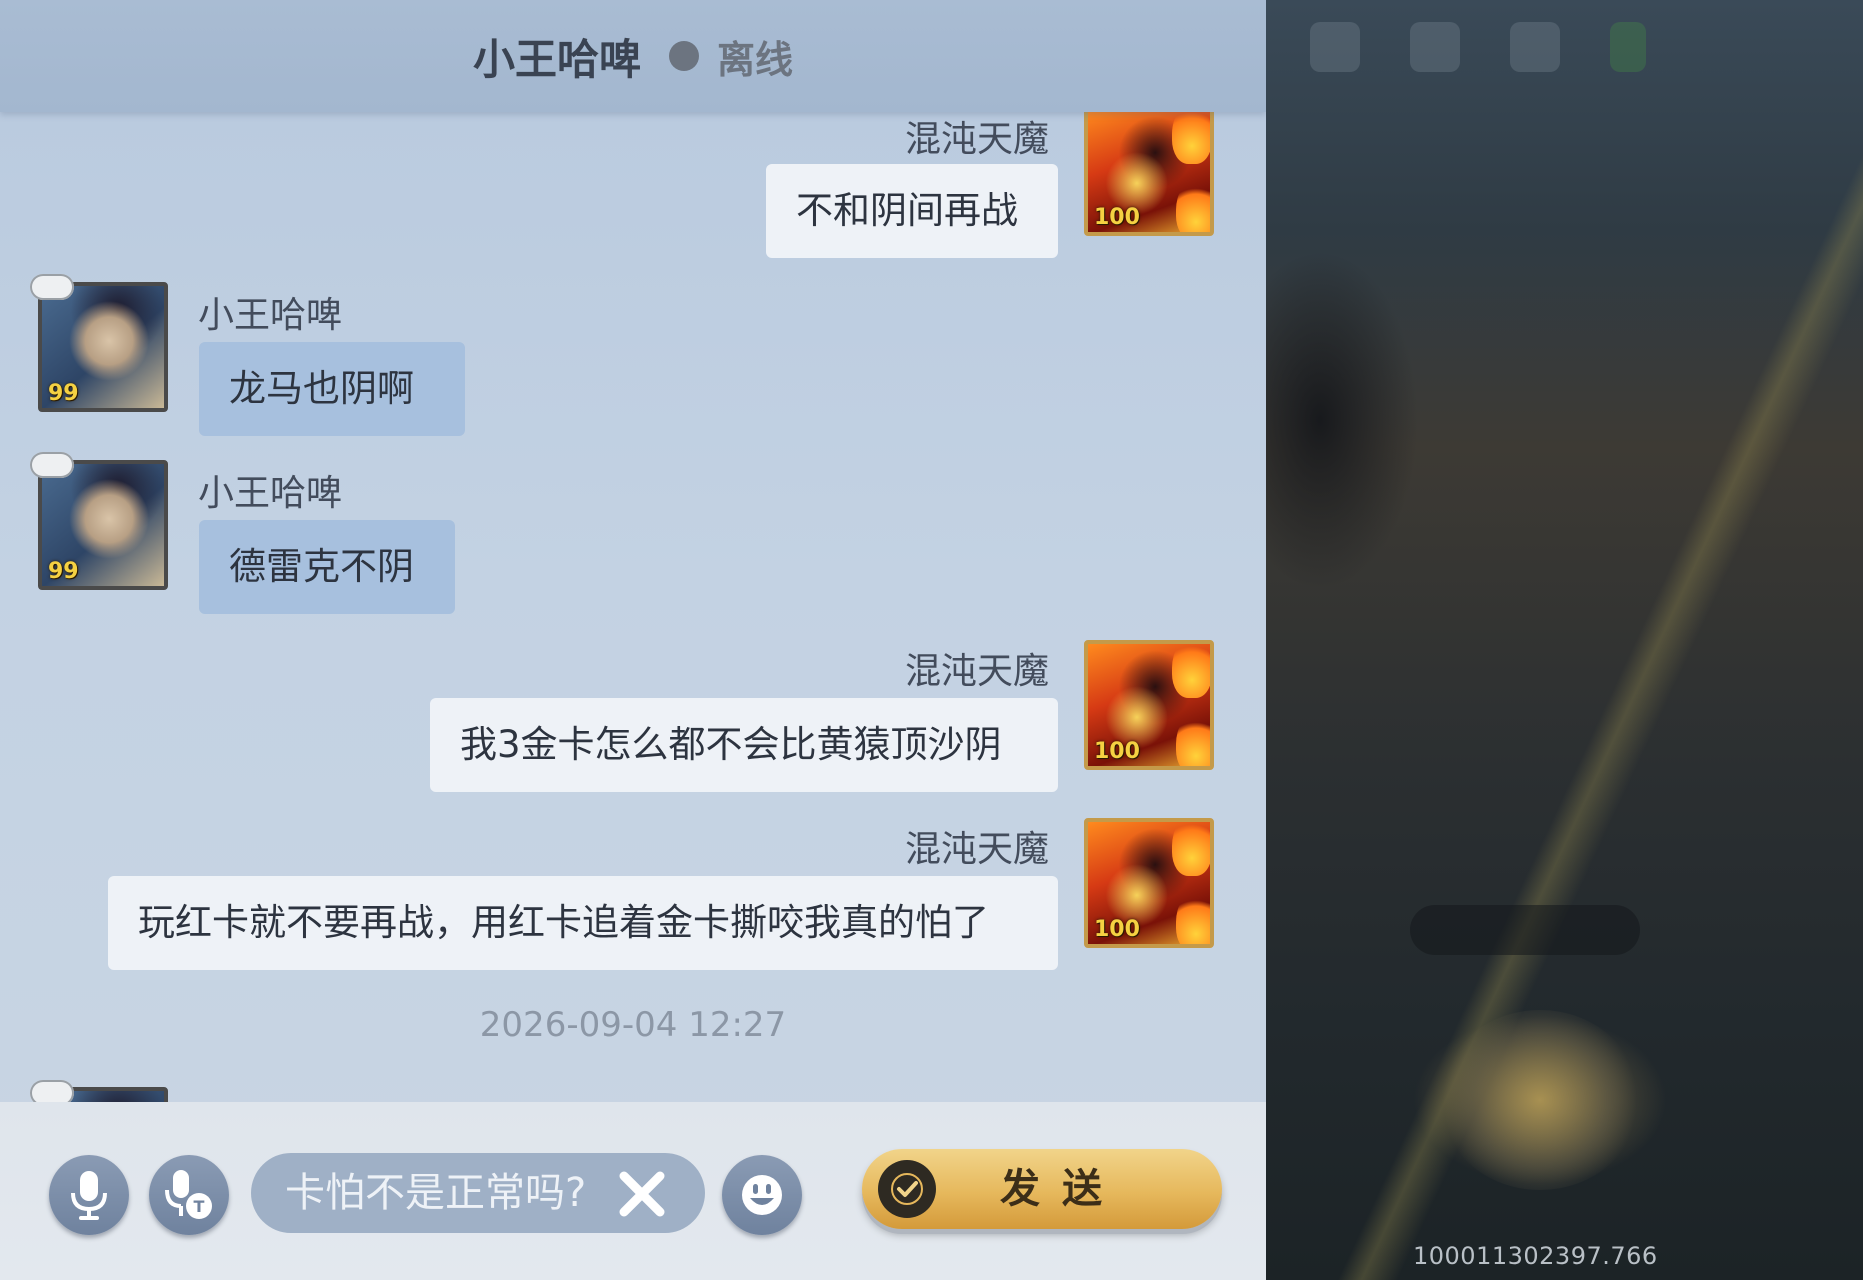 Image resolution: width=1863 pixels, height=1280 pixels. Describe the element at coordinates (327, 567) in the screenshot. I see `message-bubble: 德雷克不阴` at that location.